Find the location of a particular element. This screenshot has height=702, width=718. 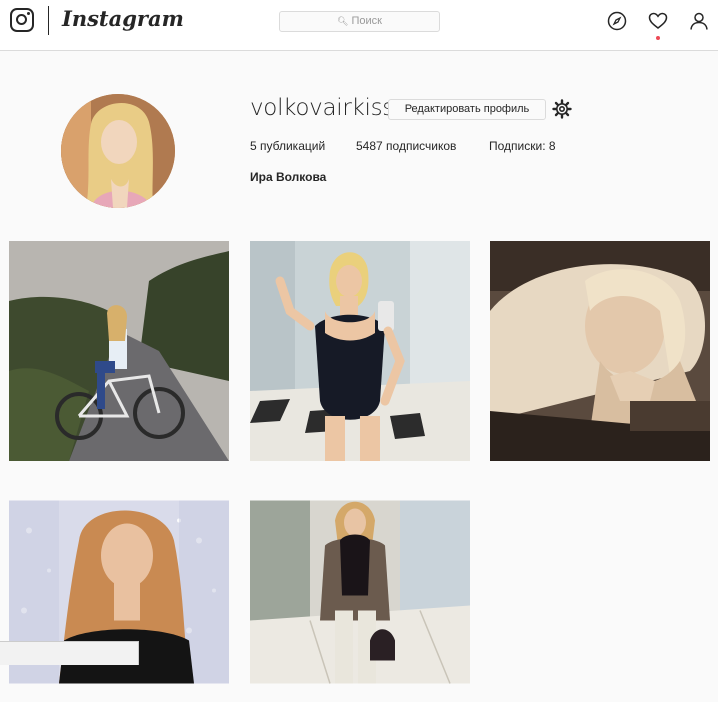

gear-icon is located at coordinates (562, 109).